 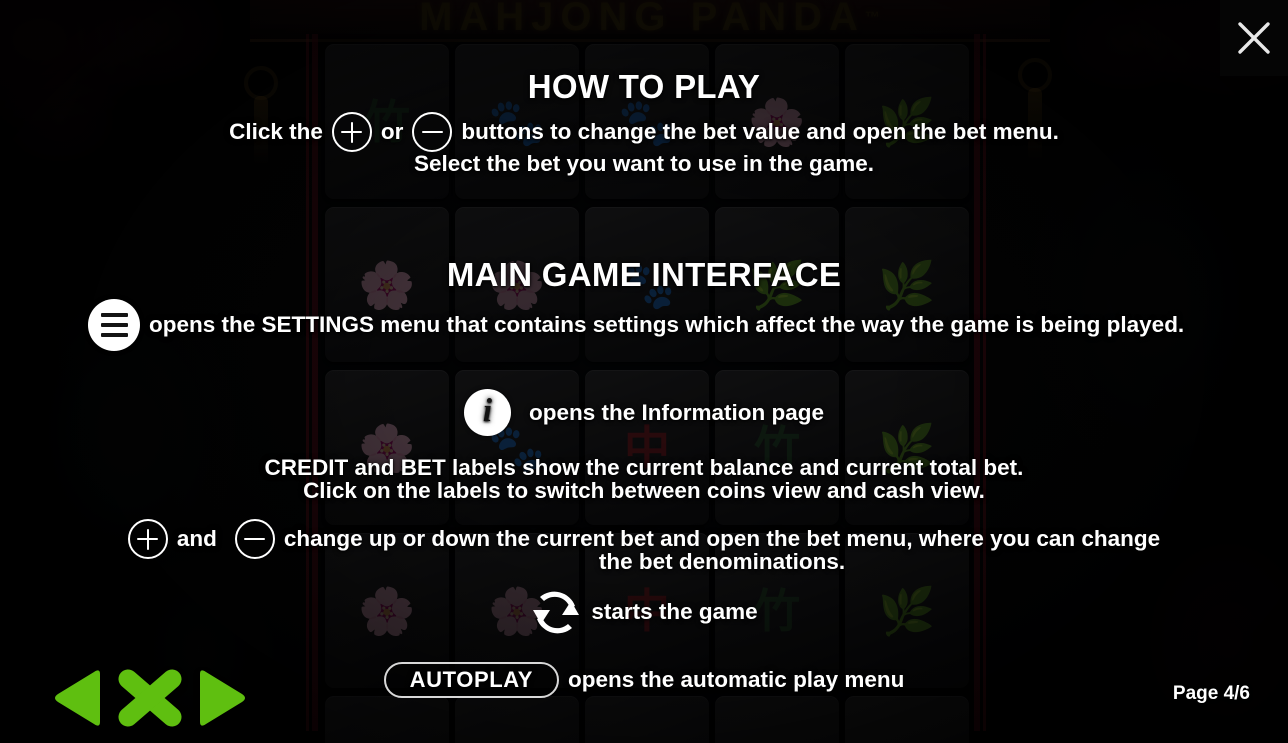 What do you see at coordinates (1211, 693) in the screenshot?
I see `page-indicator: Page 4/6` at bounding box center [1211, 693].